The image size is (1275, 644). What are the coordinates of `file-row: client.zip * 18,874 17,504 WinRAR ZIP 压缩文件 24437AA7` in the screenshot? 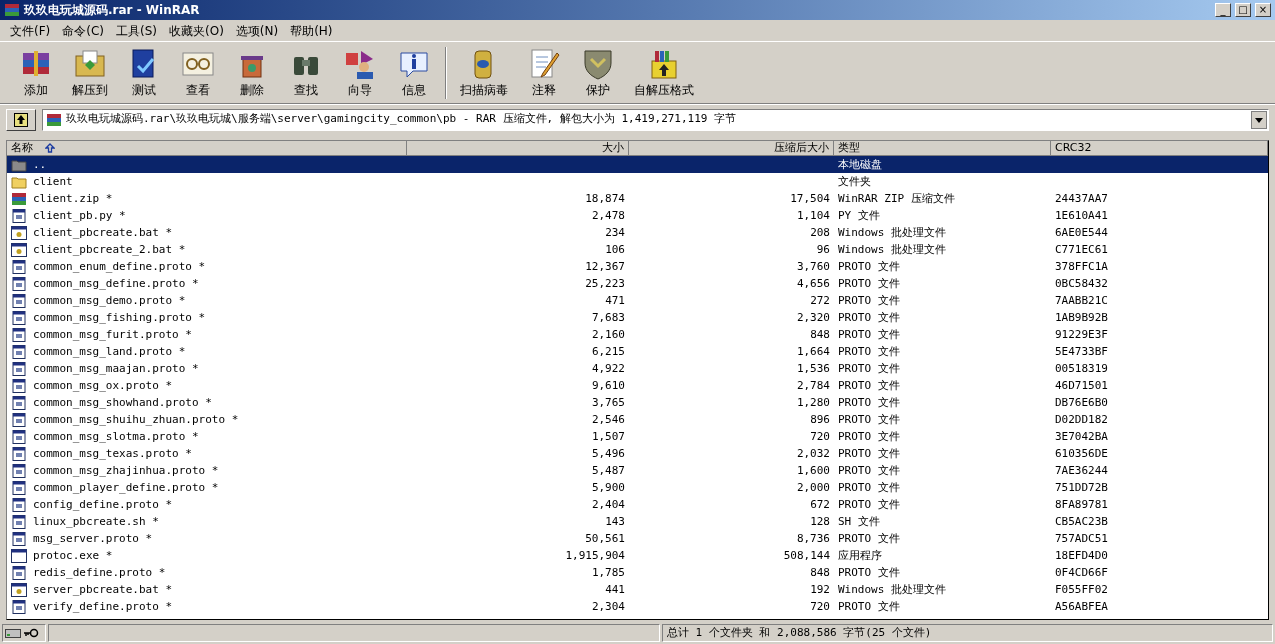 It's located at (637, 198).